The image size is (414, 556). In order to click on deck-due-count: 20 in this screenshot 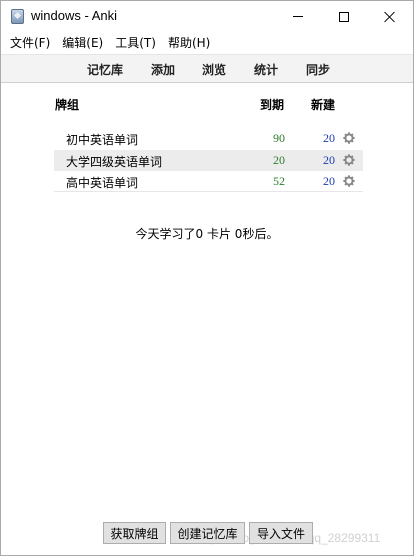, I will do `click(279, 160)`.